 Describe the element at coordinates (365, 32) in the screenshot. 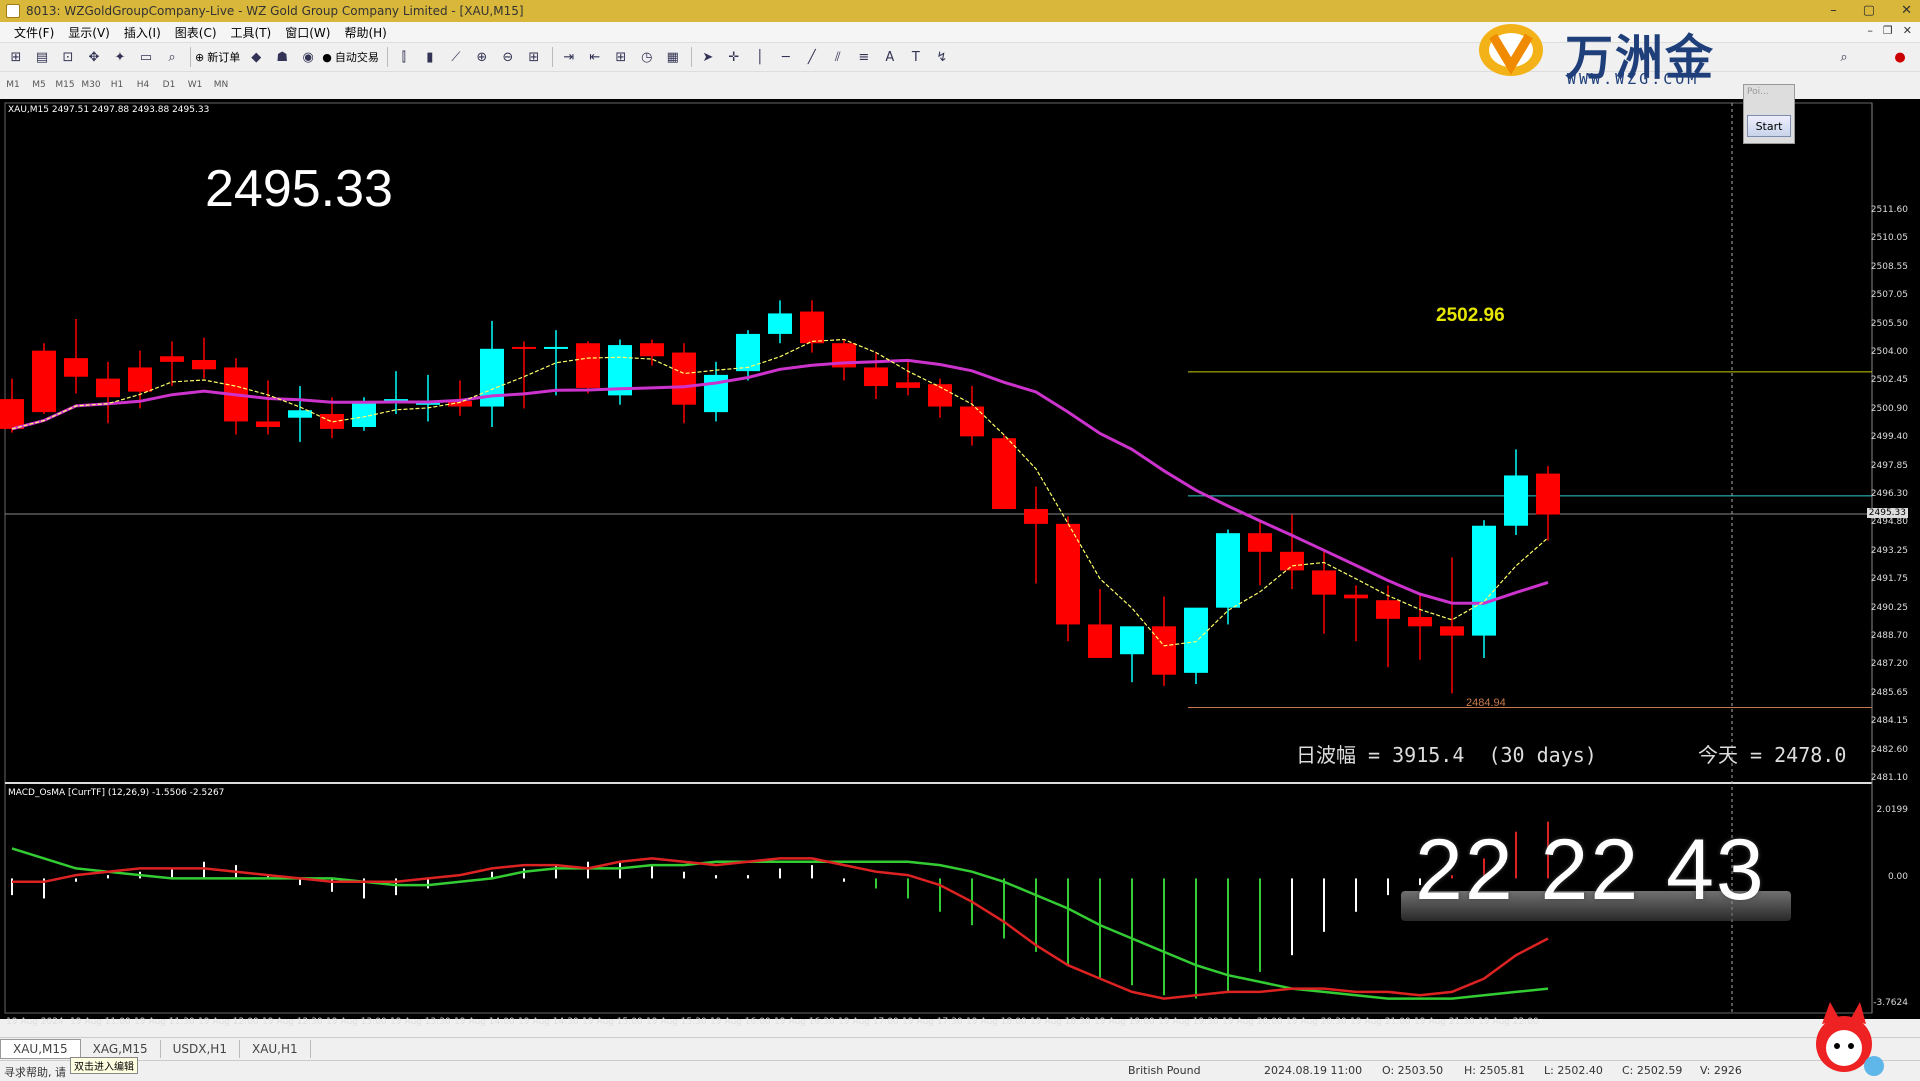

I see `menu-item-help: 帮助(H)` at that location.